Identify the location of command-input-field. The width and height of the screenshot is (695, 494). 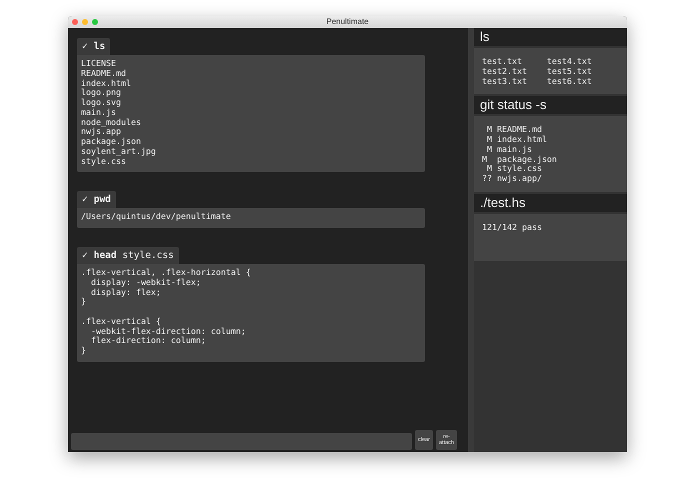
(241, 441).